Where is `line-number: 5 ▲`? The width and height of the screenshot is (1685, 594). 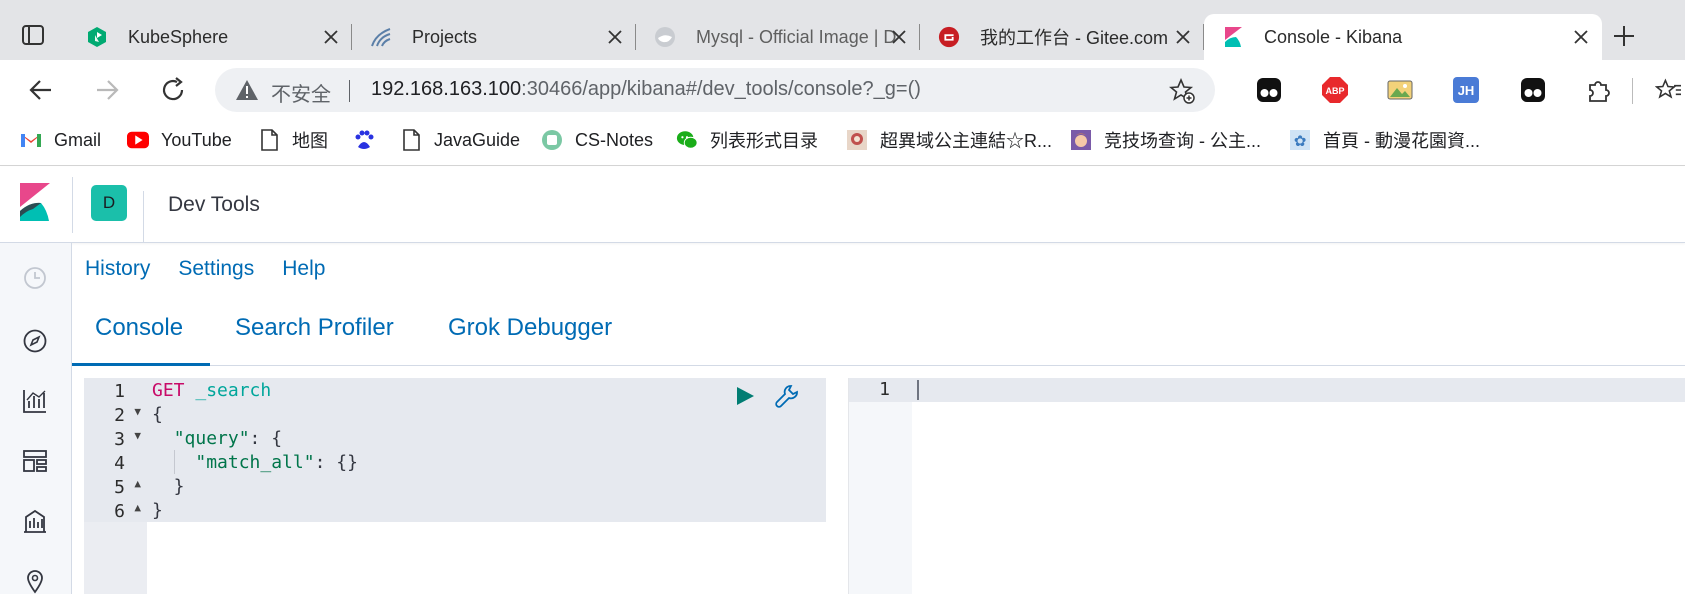
line-number: 5 ▲ is located at coordinates (127, 487).